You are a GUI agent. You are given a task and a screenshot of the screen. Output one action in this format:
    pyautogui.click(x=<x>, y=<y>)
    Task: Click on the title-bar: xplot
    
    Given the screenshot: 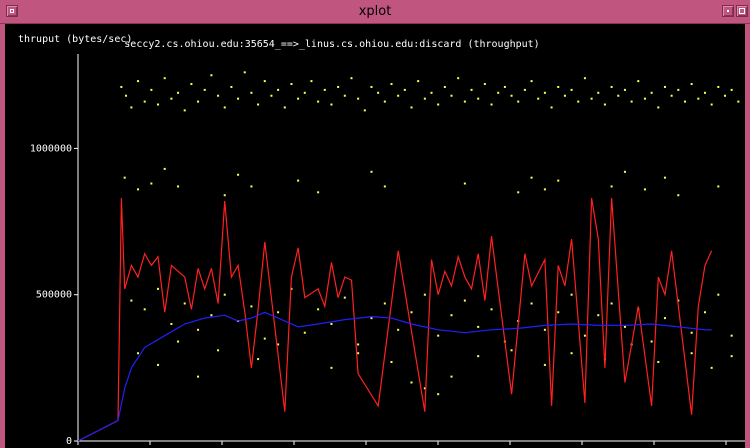 What is the action you would take?
    pyautogui.click(x=375, y=12)
    